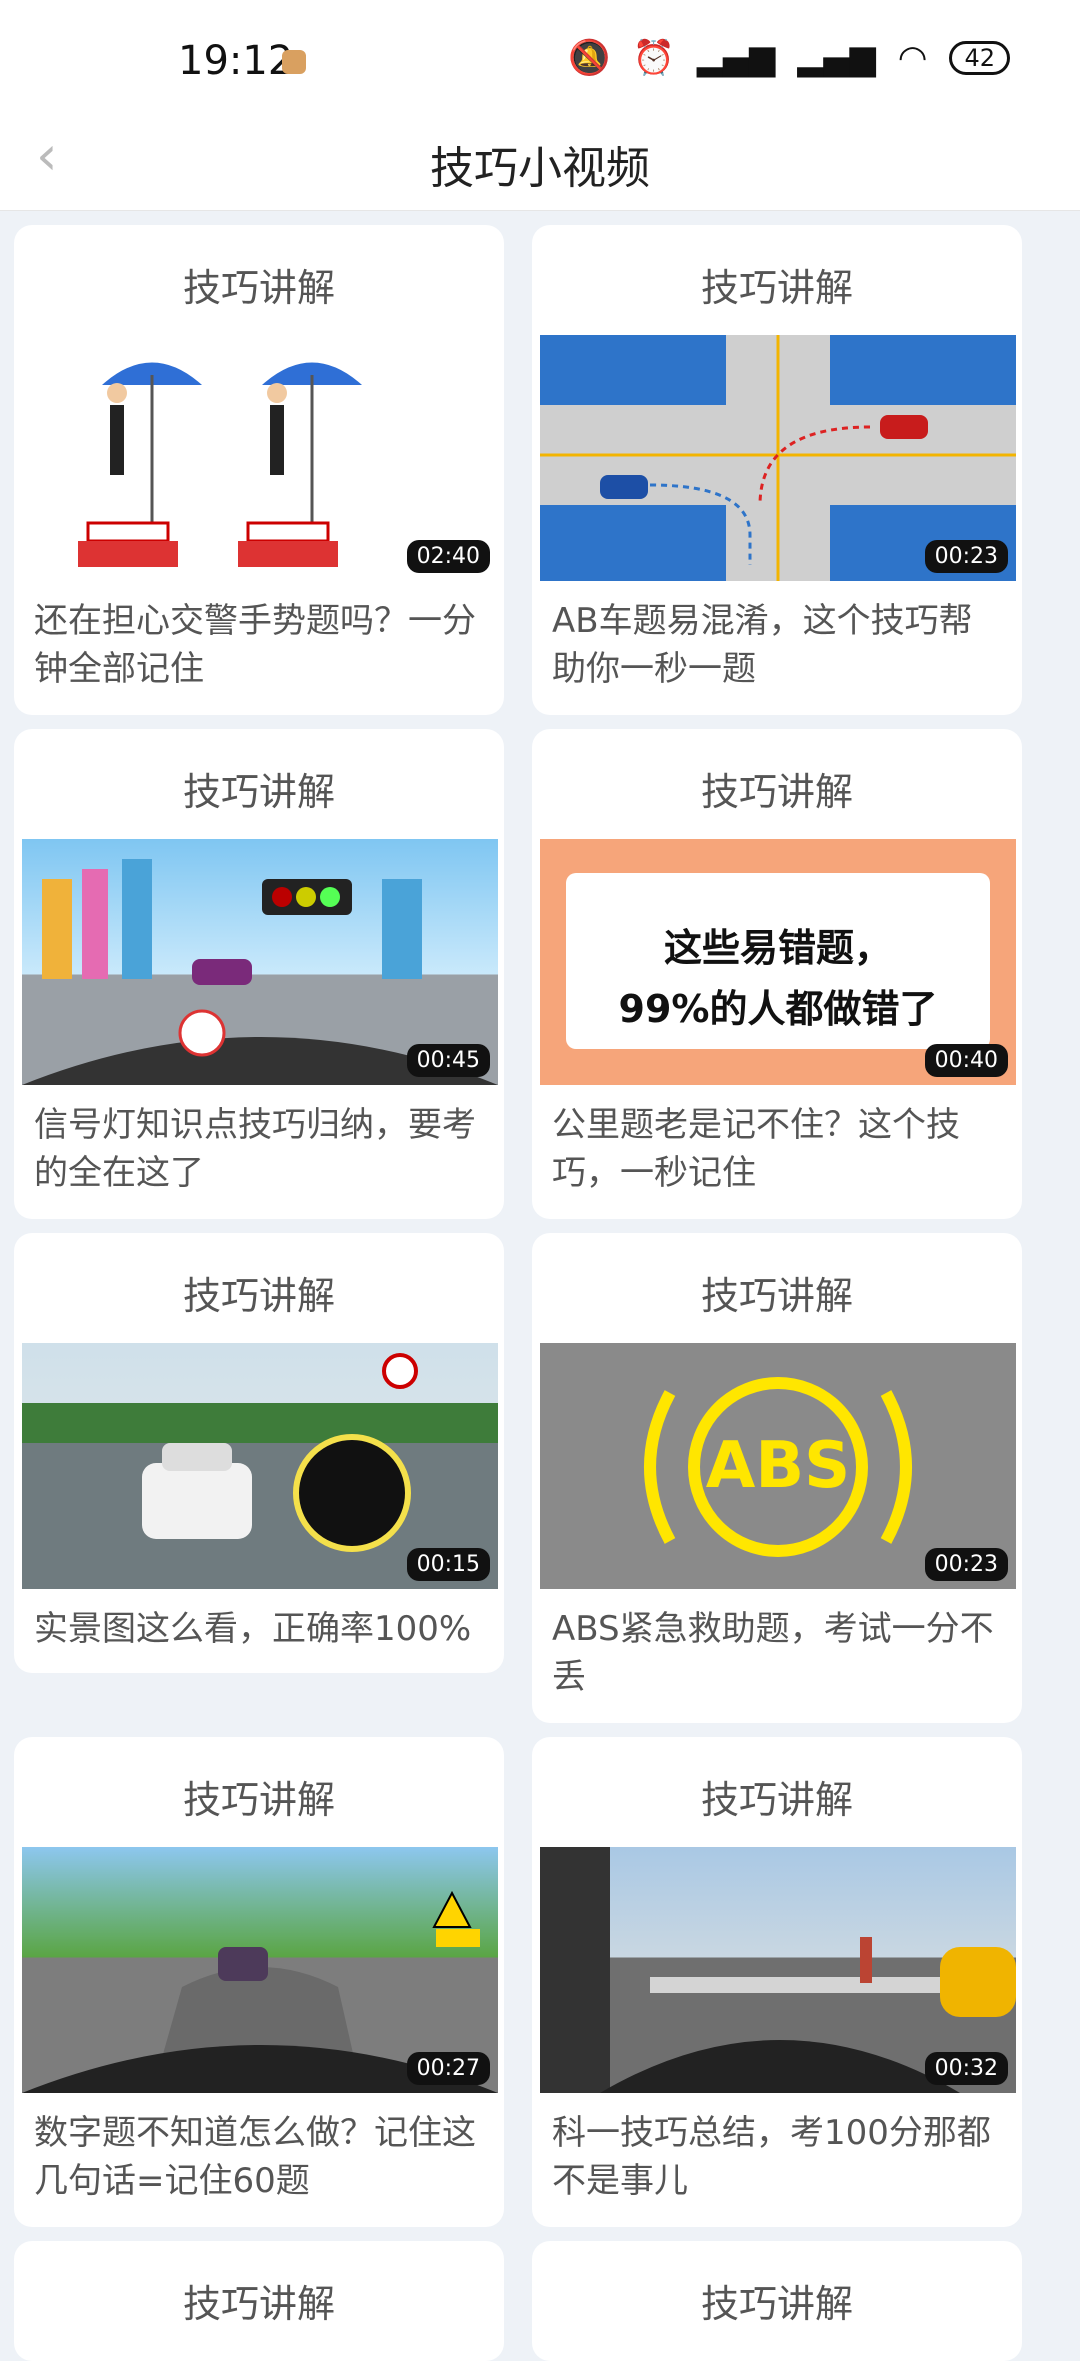  Describe the element at coordinates (778, 458) in the screenshot. I see `video-thumbnail: 00:23` at that location.